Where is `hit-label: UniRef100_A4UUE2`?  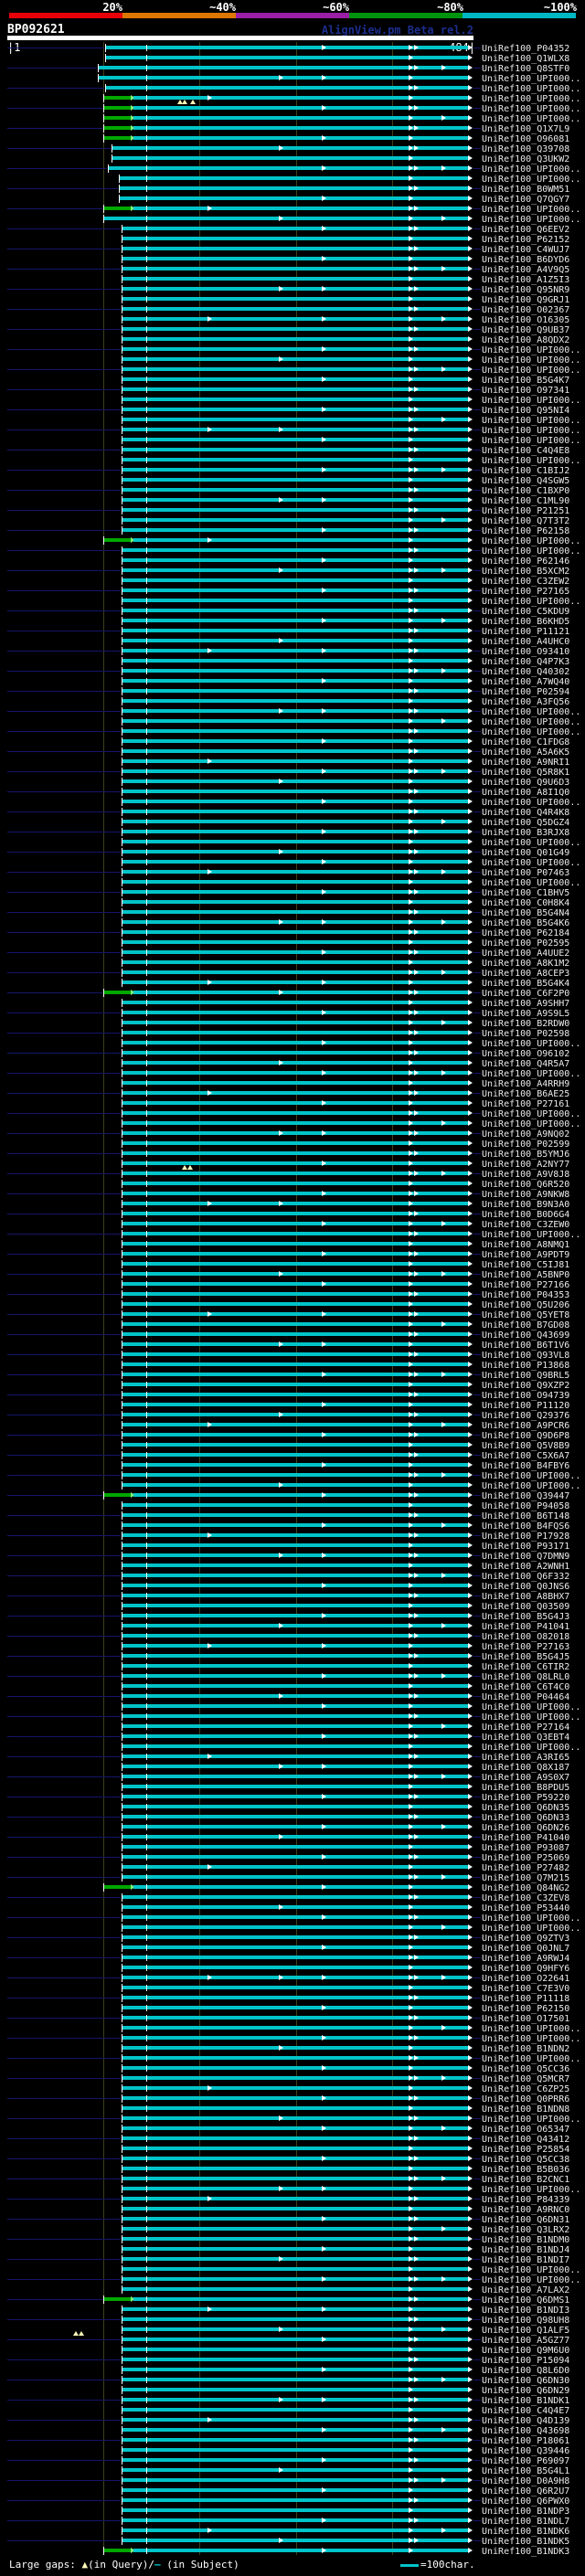 hit-label: UniRef100_A4UUE2 is located at coordinates (525, 954).